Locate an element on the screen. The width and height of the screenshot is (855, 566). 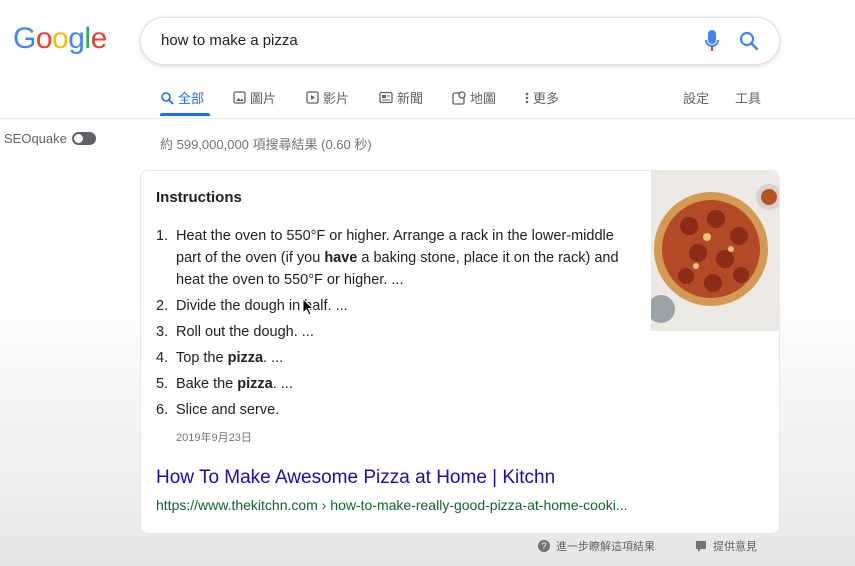
settings-label: 設定 is located at coordinates (696, 98).